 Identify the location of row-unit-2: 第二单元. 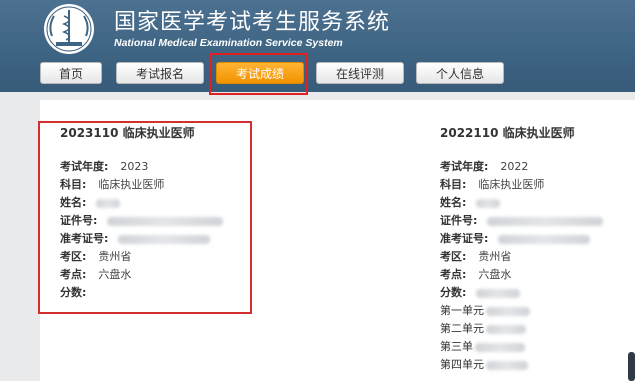
(483, 329).